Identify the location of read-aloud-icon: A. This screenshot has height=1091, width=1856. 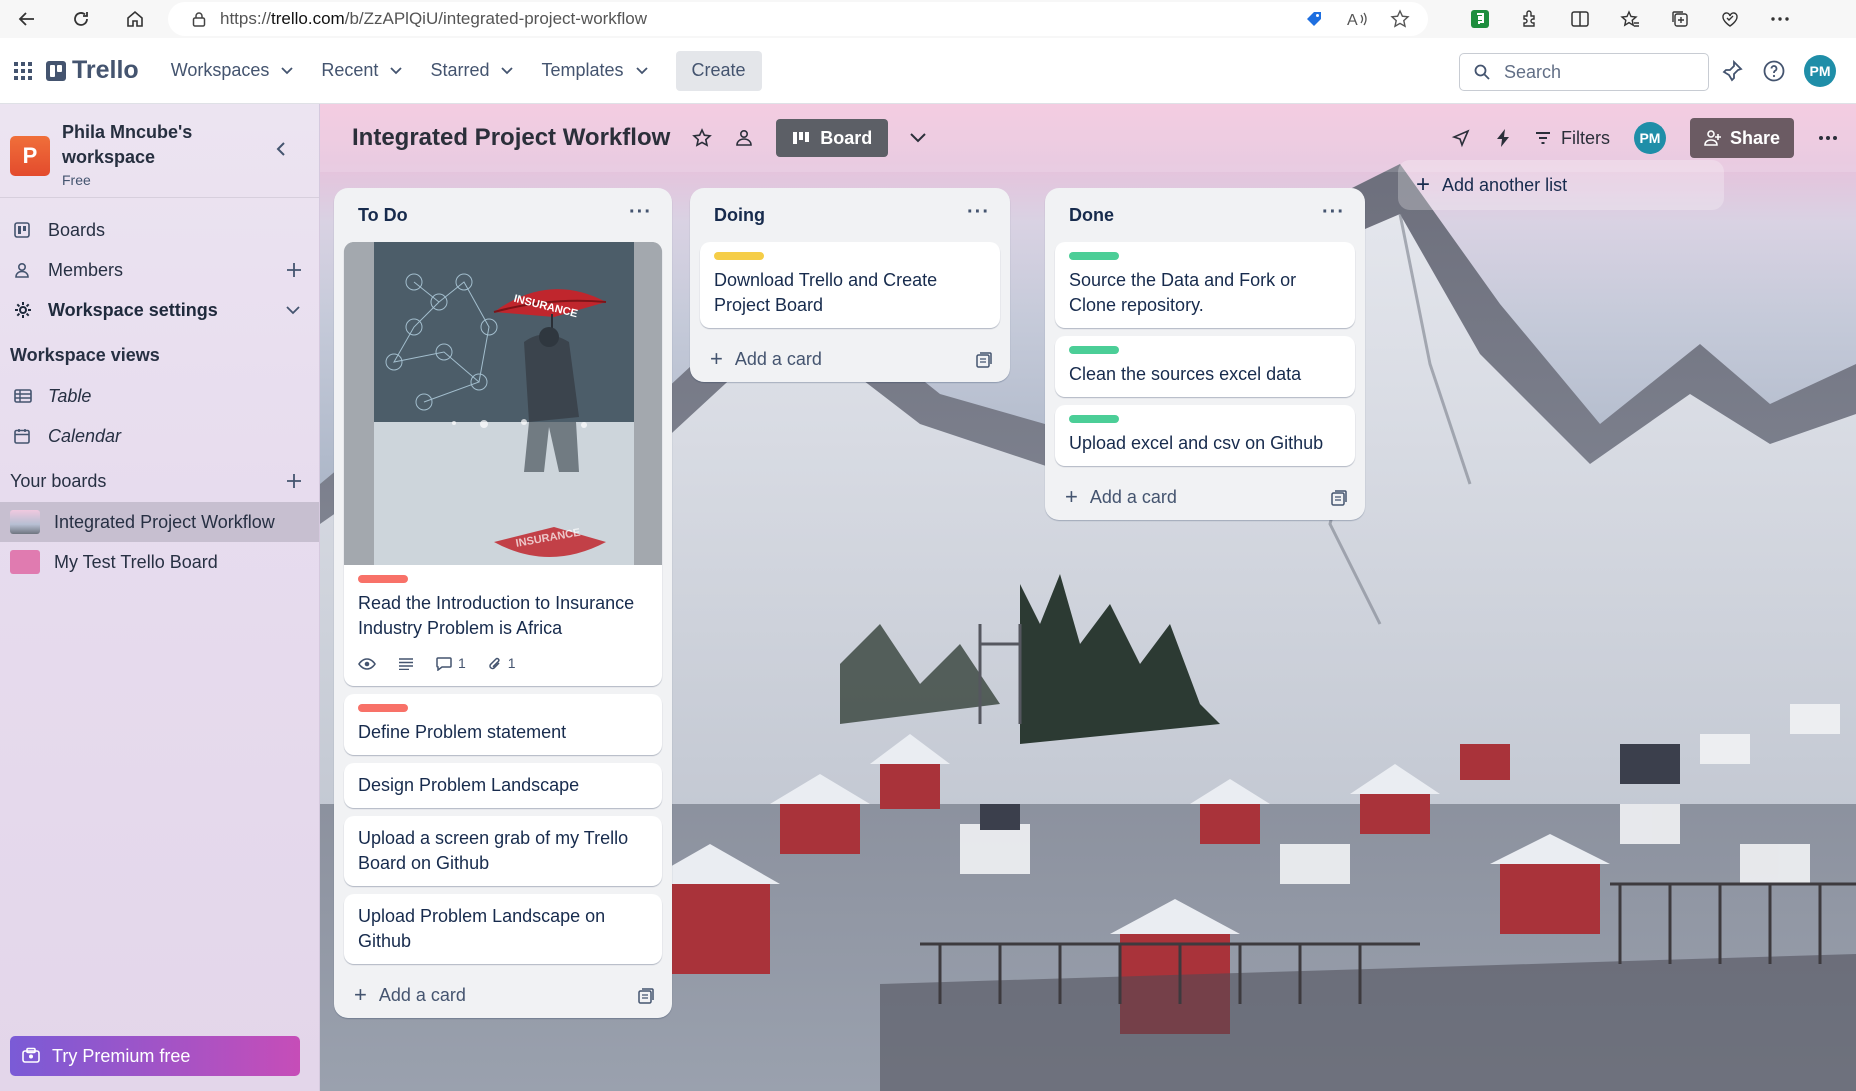
(1357, 19).